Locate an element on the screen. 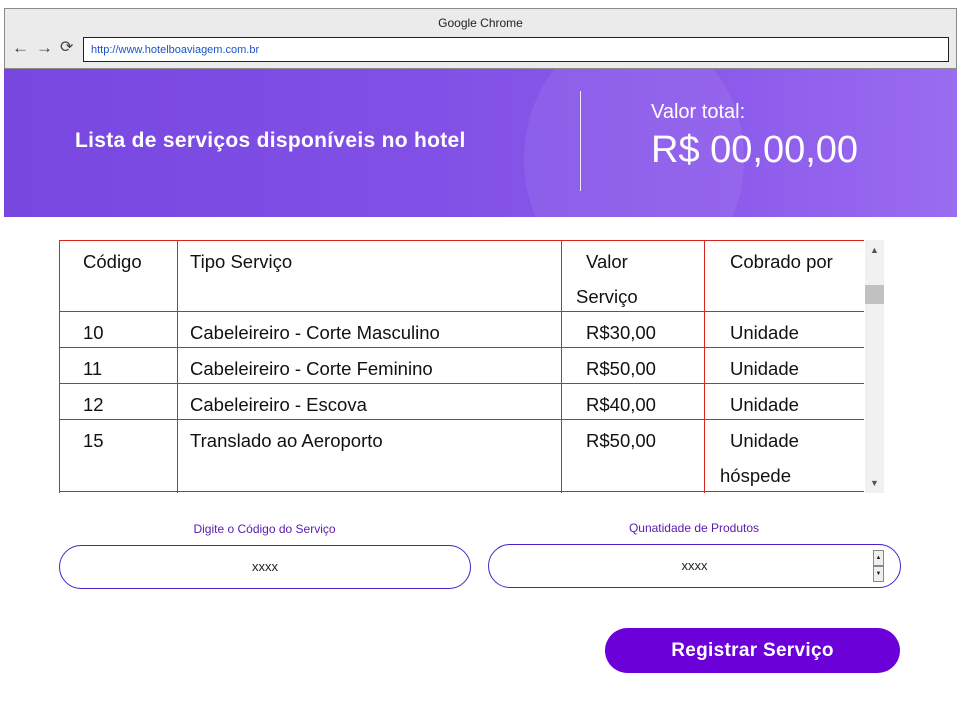 This screenshot has height=713, width=965. table-cell-type: Translado ao Aeroporto is located at coordinates (286, 440).